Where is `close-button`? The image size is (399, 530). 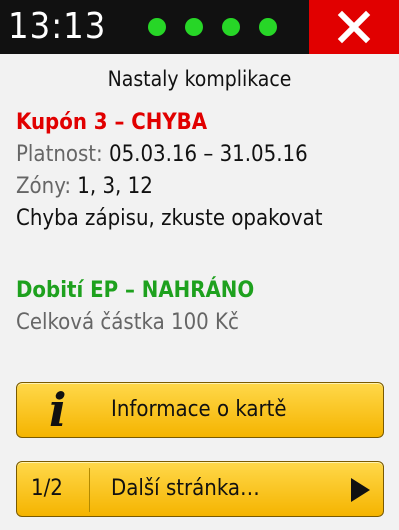 close-button is located at coordinates (354, 27).